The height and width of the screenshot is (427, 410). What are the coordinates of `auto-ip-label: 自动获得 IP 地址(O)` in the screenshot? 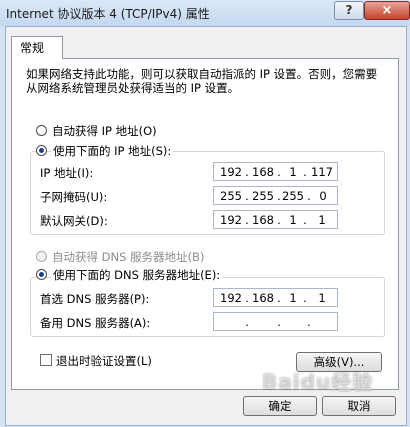 It's located at (104, 131).